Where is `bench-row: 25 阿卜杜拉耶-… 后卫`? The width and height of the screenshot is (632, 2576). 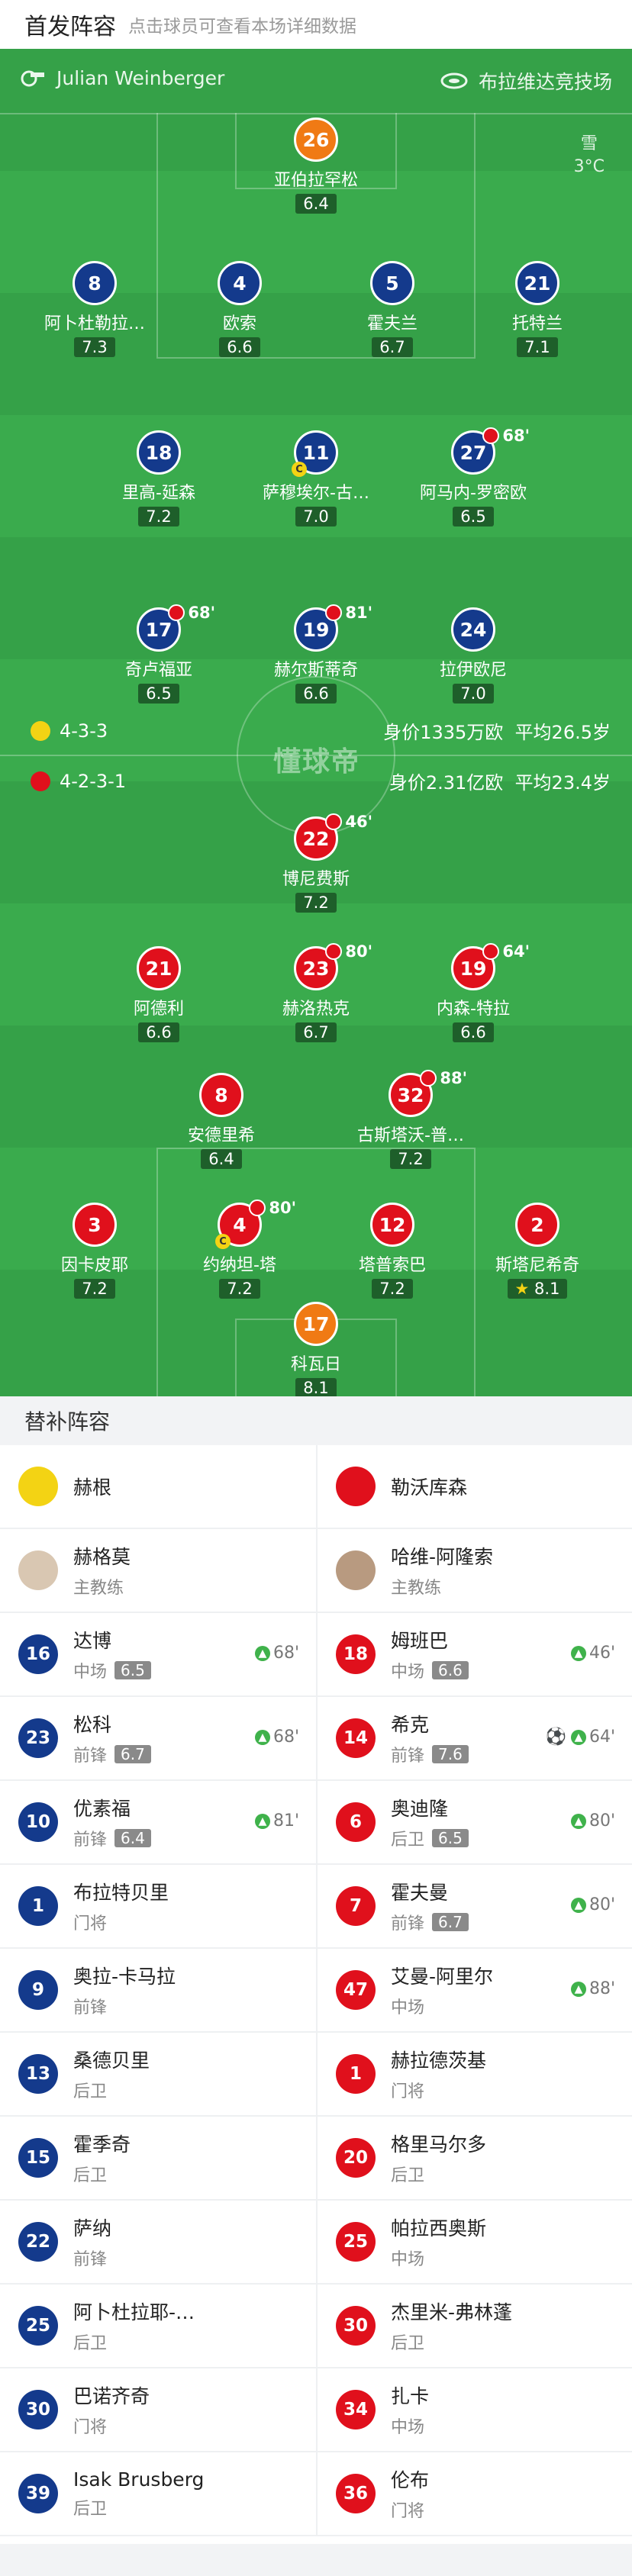
bench-row: 25 阿卜杜拉耶-… 后卫 is located at coordinates (158, 2326).